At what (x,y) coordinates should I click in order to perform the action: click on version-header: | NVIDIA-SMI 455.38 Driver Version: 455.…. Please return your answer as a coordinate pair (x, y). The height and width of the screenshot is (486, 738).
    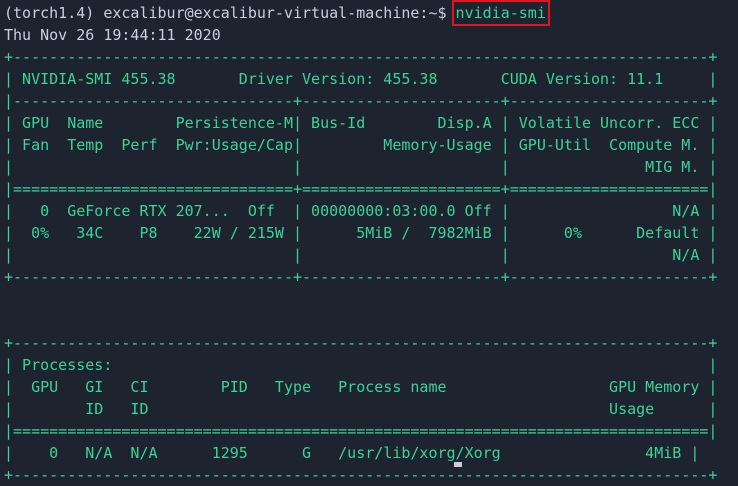
    Looking at the image, I should click on (361, 79).